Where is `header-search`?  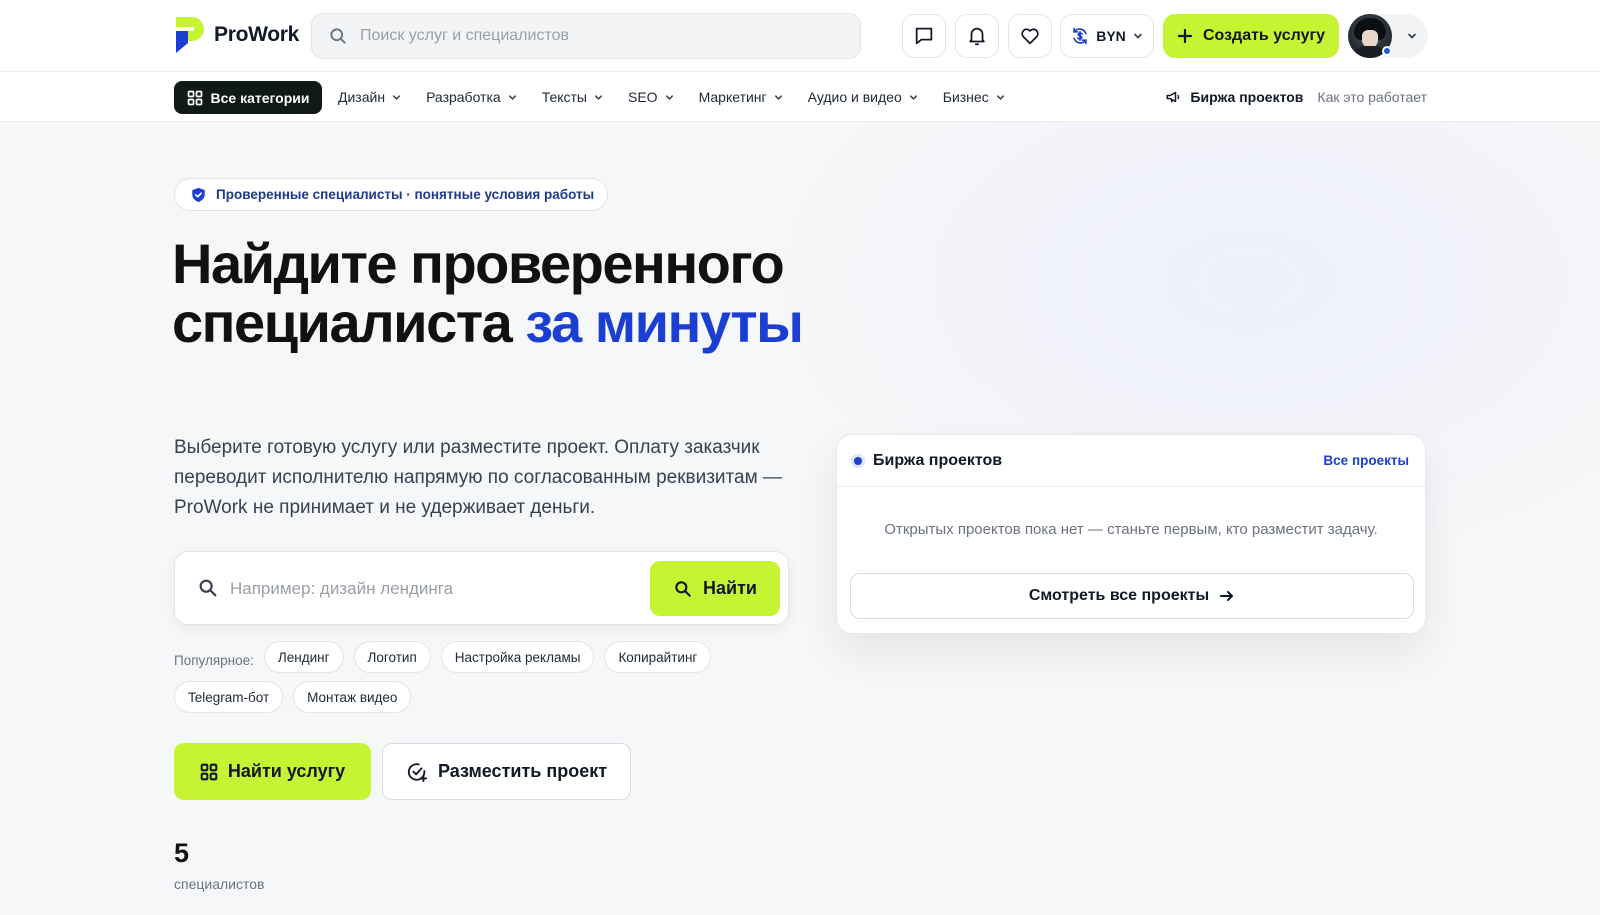 header-search is located at coordinates (586, 36).